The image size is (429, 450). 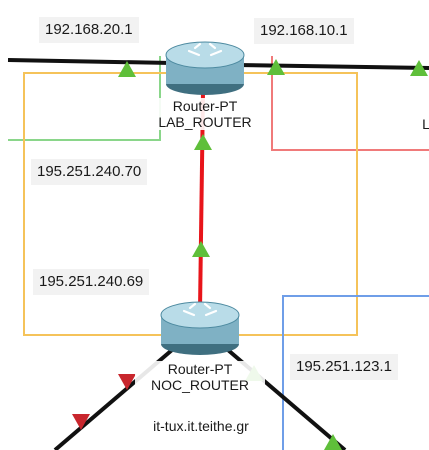 What do you see at coordinates (201, 426) in the screenshot?
I see `host-label: it-tux.it.teithe.gr` at bounding box center [201, 426].